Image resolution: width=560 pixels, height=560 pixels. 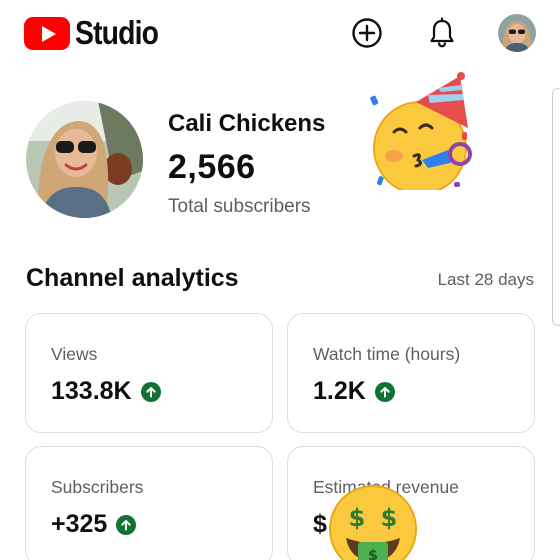 I want to click on channel-avatar-photo, so click(x=84, y=159).